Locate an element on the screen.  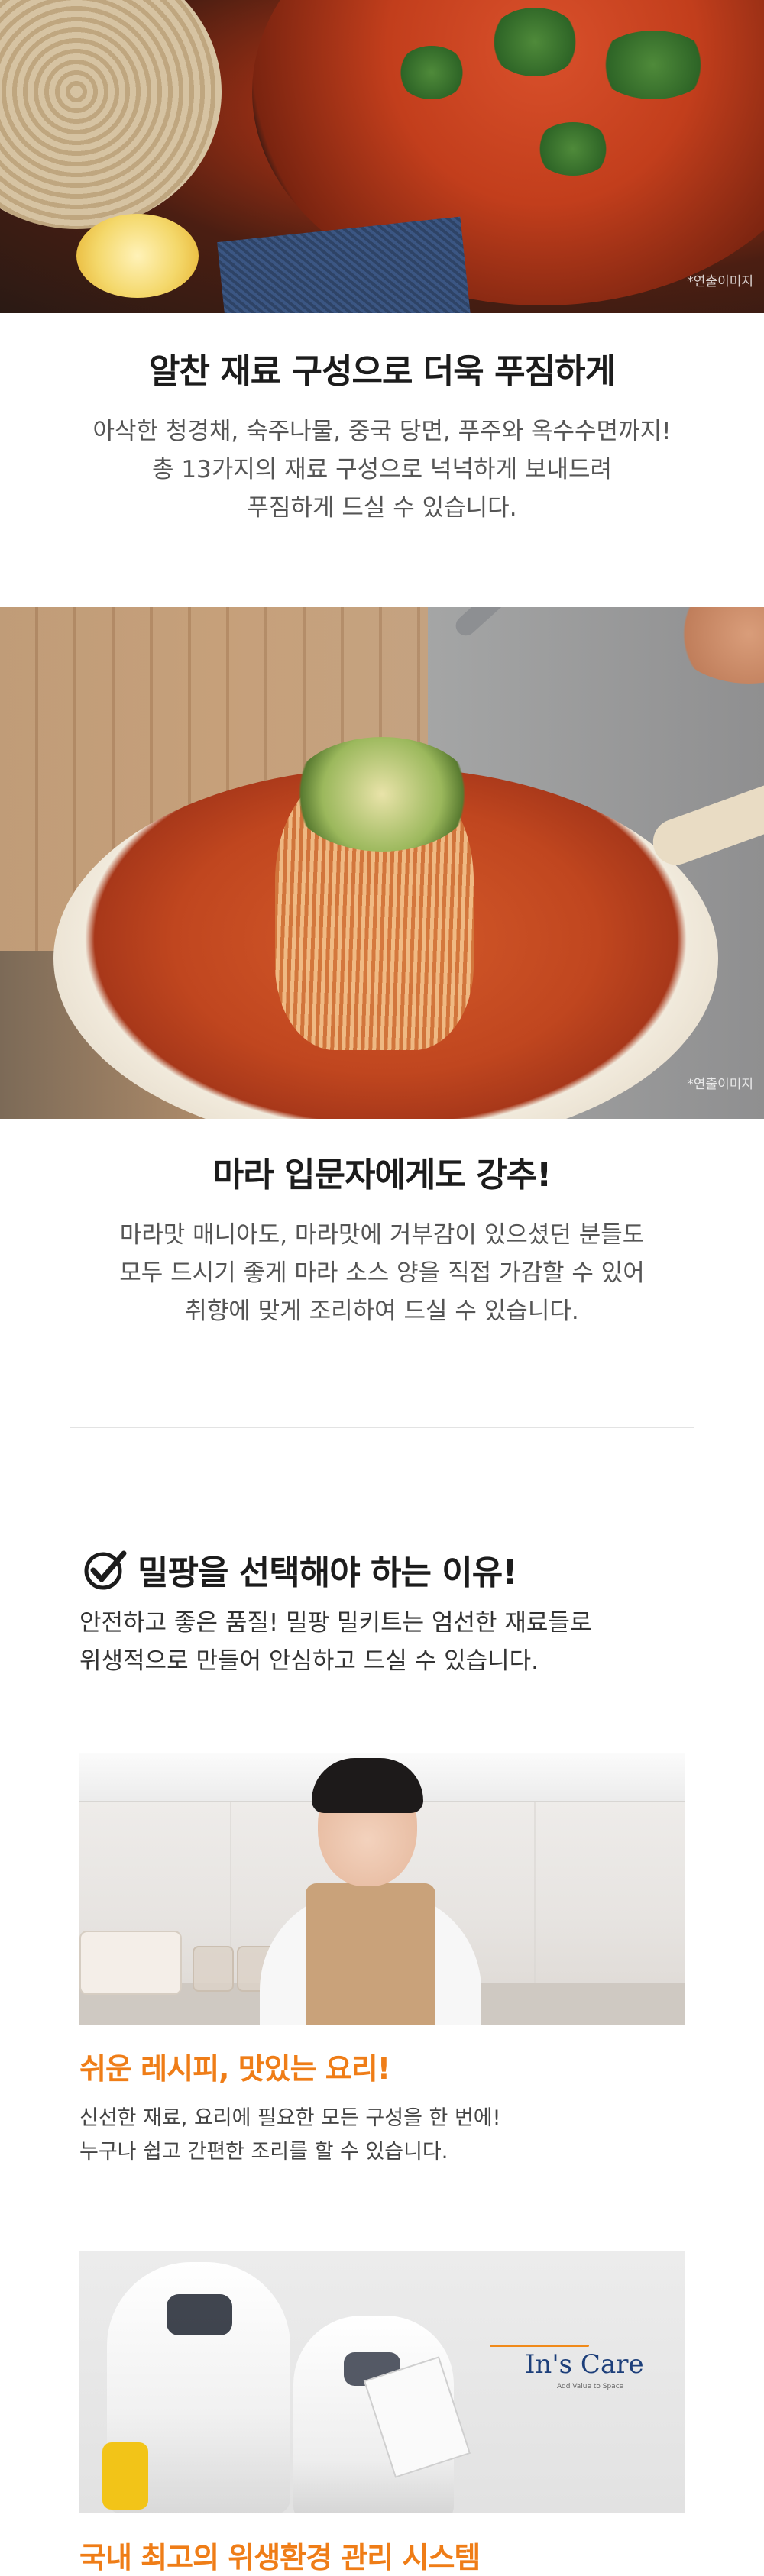
description-line: 아삭한 청경채, 숙주나물, 중국 당면, 푸주와 옥수수면까지! is located at coordinates (382, 431).